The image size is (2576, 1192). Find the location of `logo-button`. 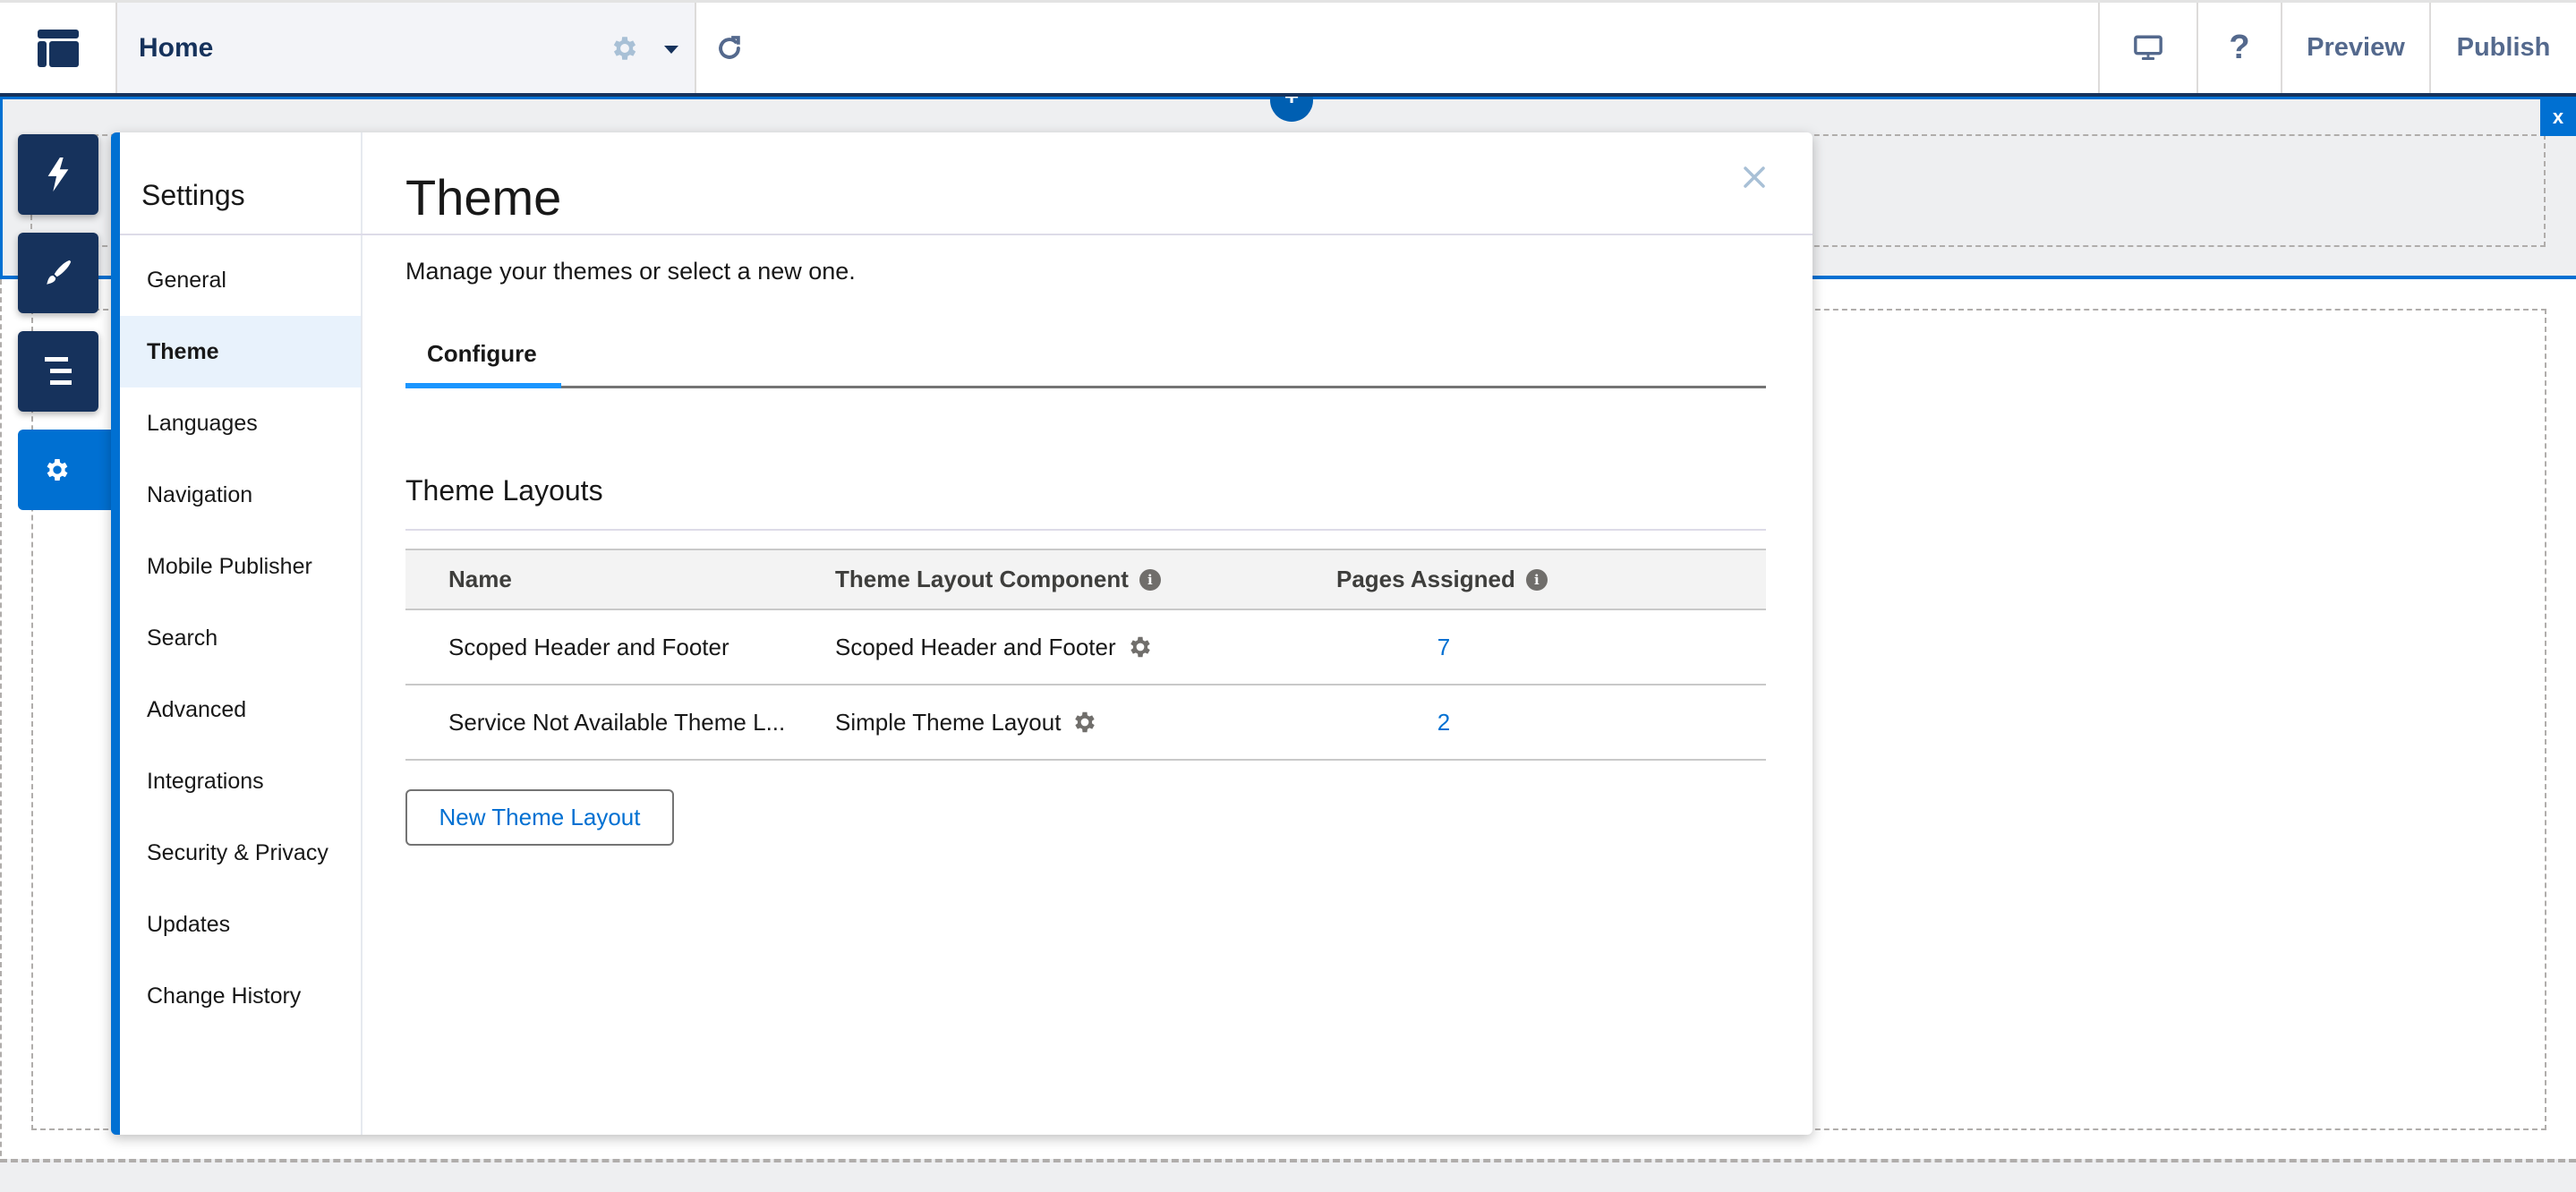

logo-button is located at coordinates (58, 48).